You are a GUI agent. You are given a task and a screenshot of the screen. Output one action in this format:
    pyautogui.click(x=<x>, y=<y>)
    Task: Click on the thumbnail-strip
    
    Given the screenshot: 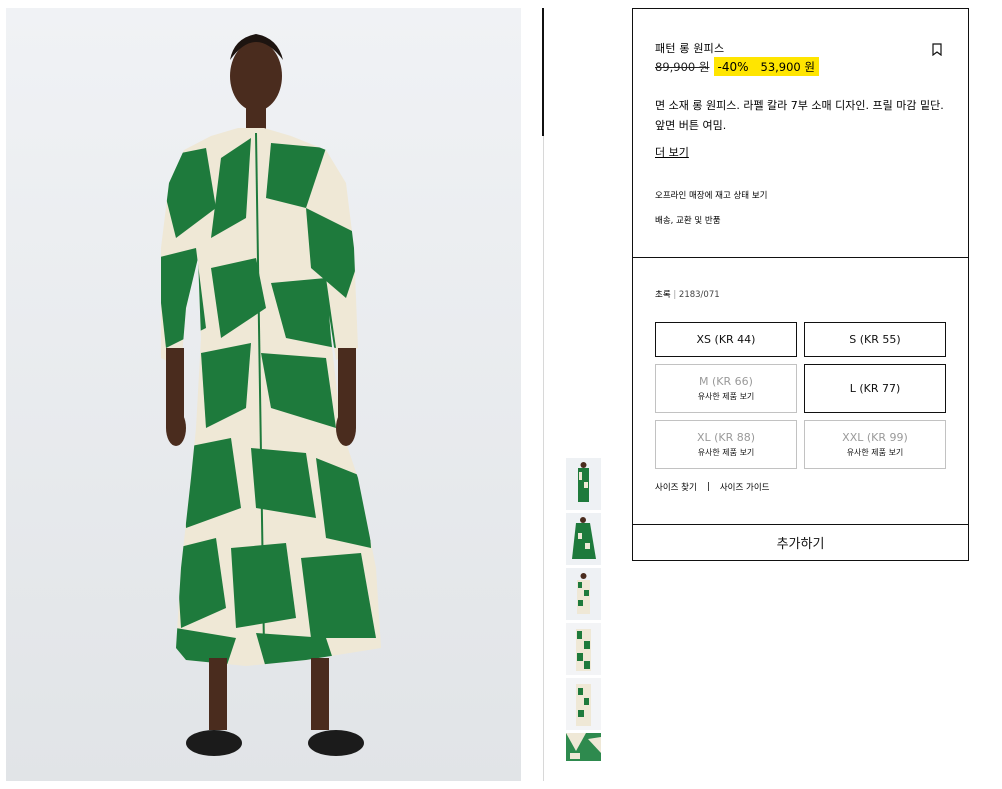 What is the action you would take?
    pyautogui.click(x=583, y=611)
    